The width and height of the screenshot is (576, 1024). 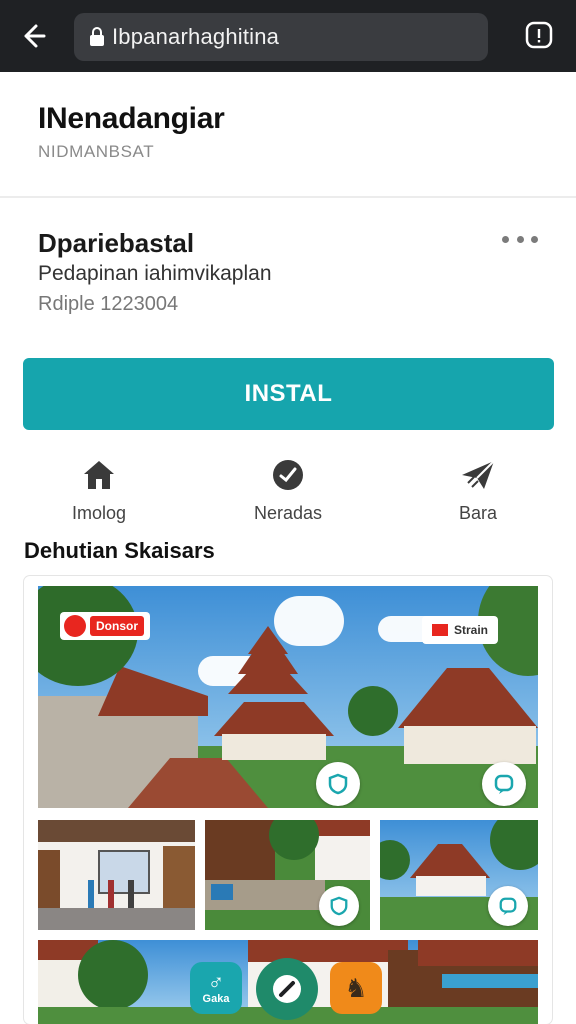 What do you see at coordinates (478, 475) in the screenshot?
I see `send-icon` at bounding box center [478, 475].